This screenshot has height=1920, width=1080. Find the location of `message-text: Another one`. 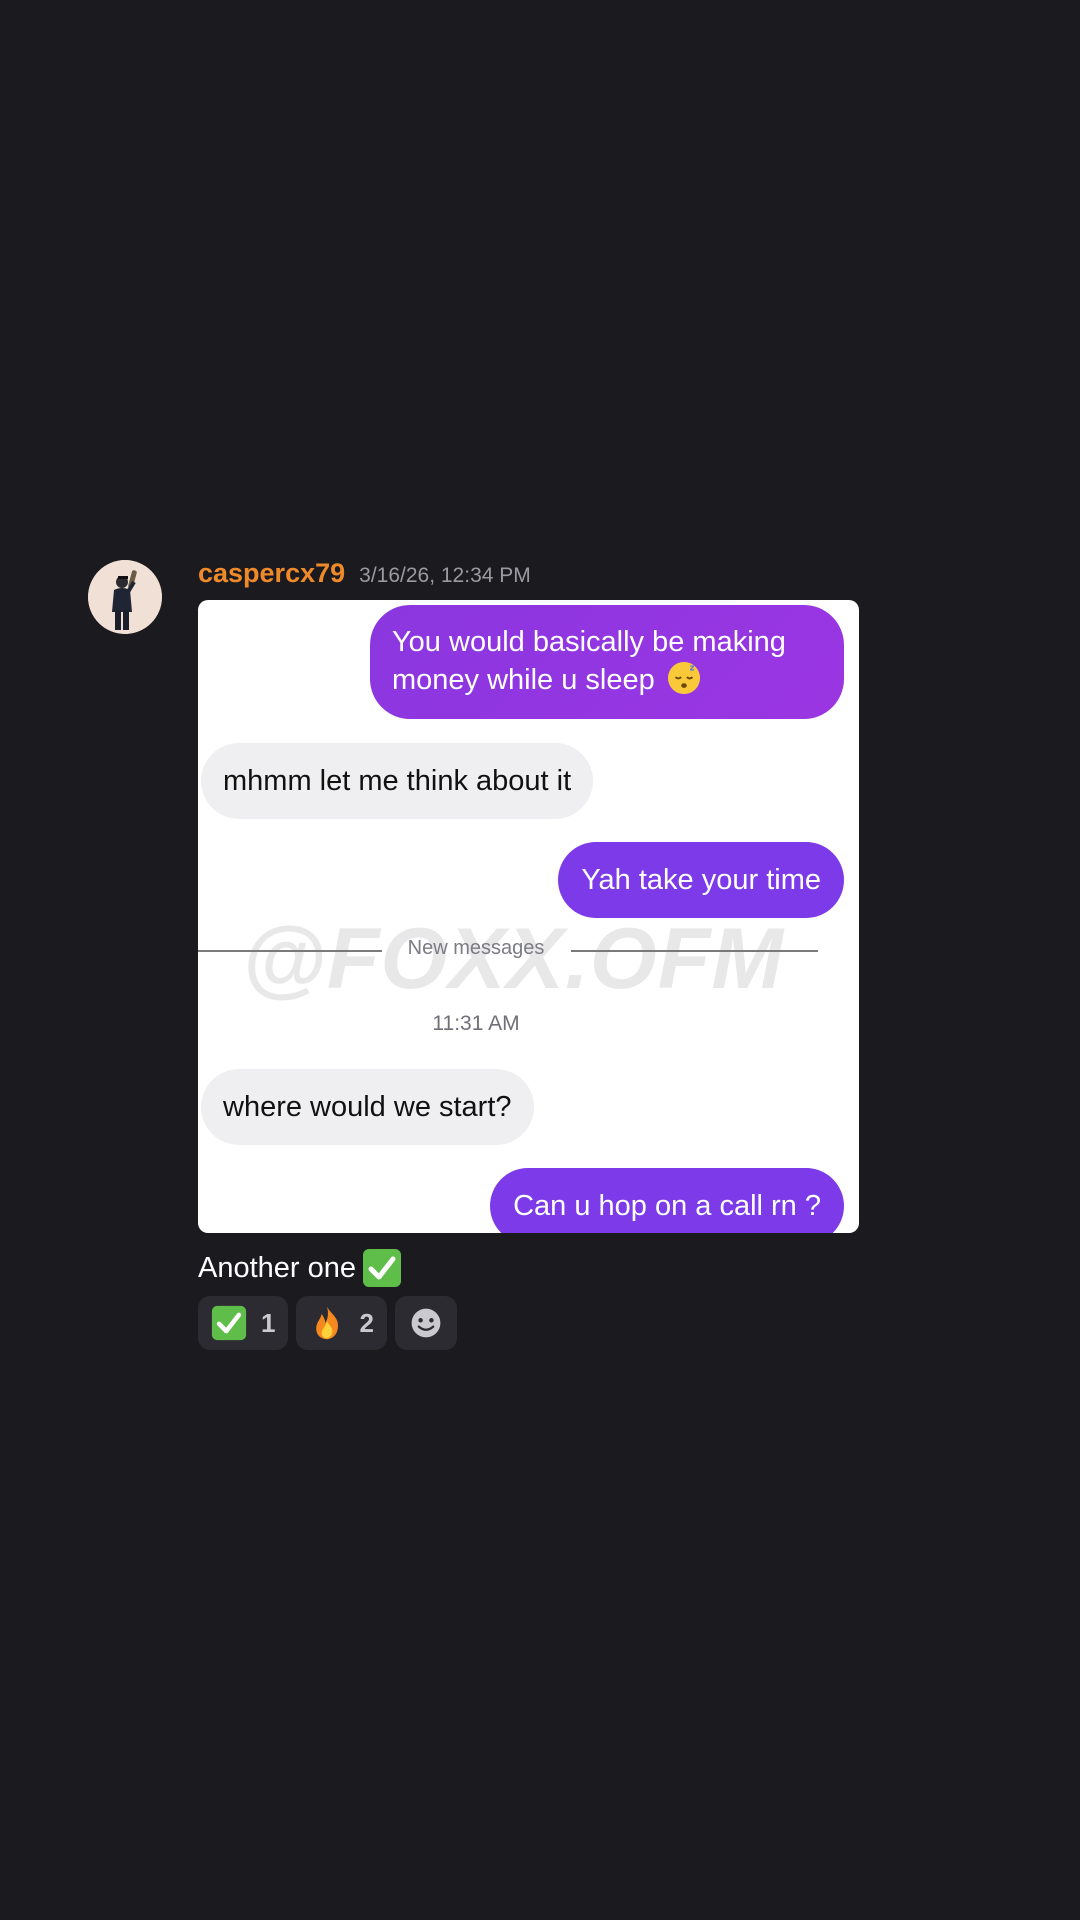

message-text: Another one is located at coordinates (300, 1268).